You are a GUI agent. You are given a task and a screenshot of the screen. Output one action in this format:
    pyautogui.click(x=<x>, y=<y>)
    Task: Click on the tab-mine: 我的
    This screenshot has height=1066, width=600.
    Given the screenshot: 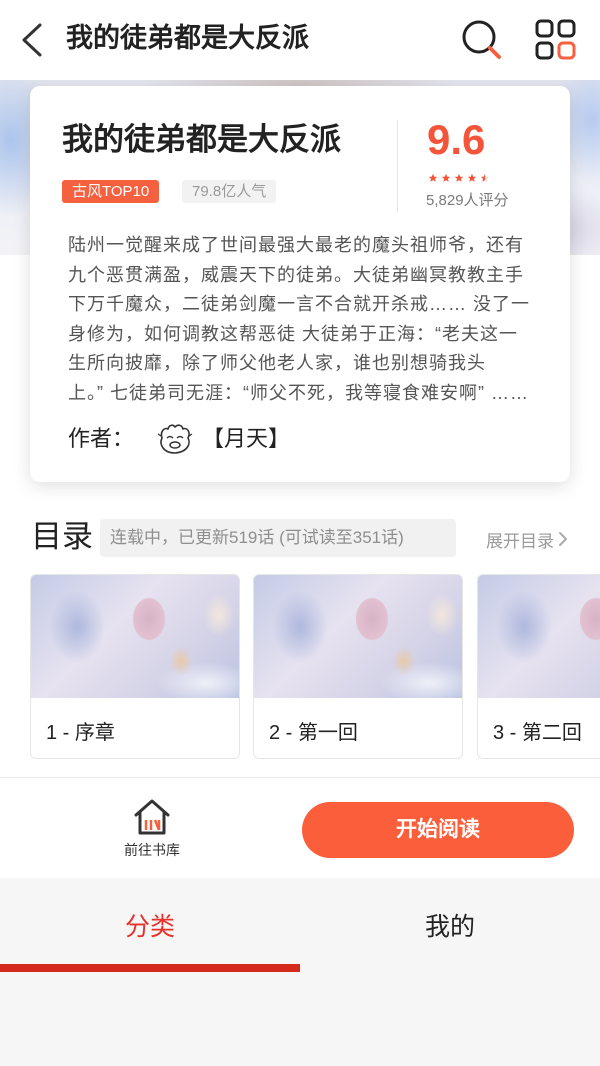 What is the action you would take?
    pyautogui.click(x=450, y=927)
    